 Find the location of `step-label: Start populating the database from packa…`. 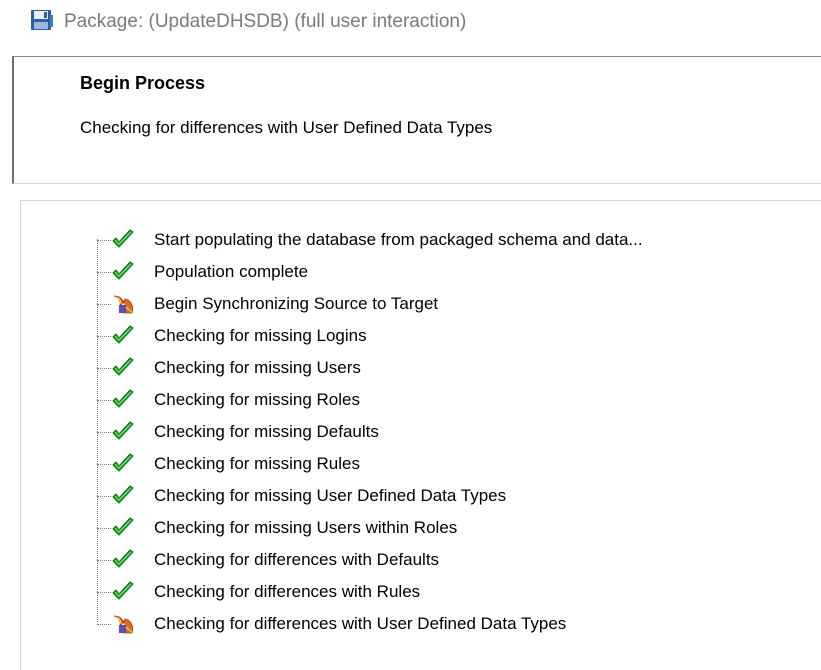

step-label: Start populating the database from packa… is located at coordinates (398, 239).